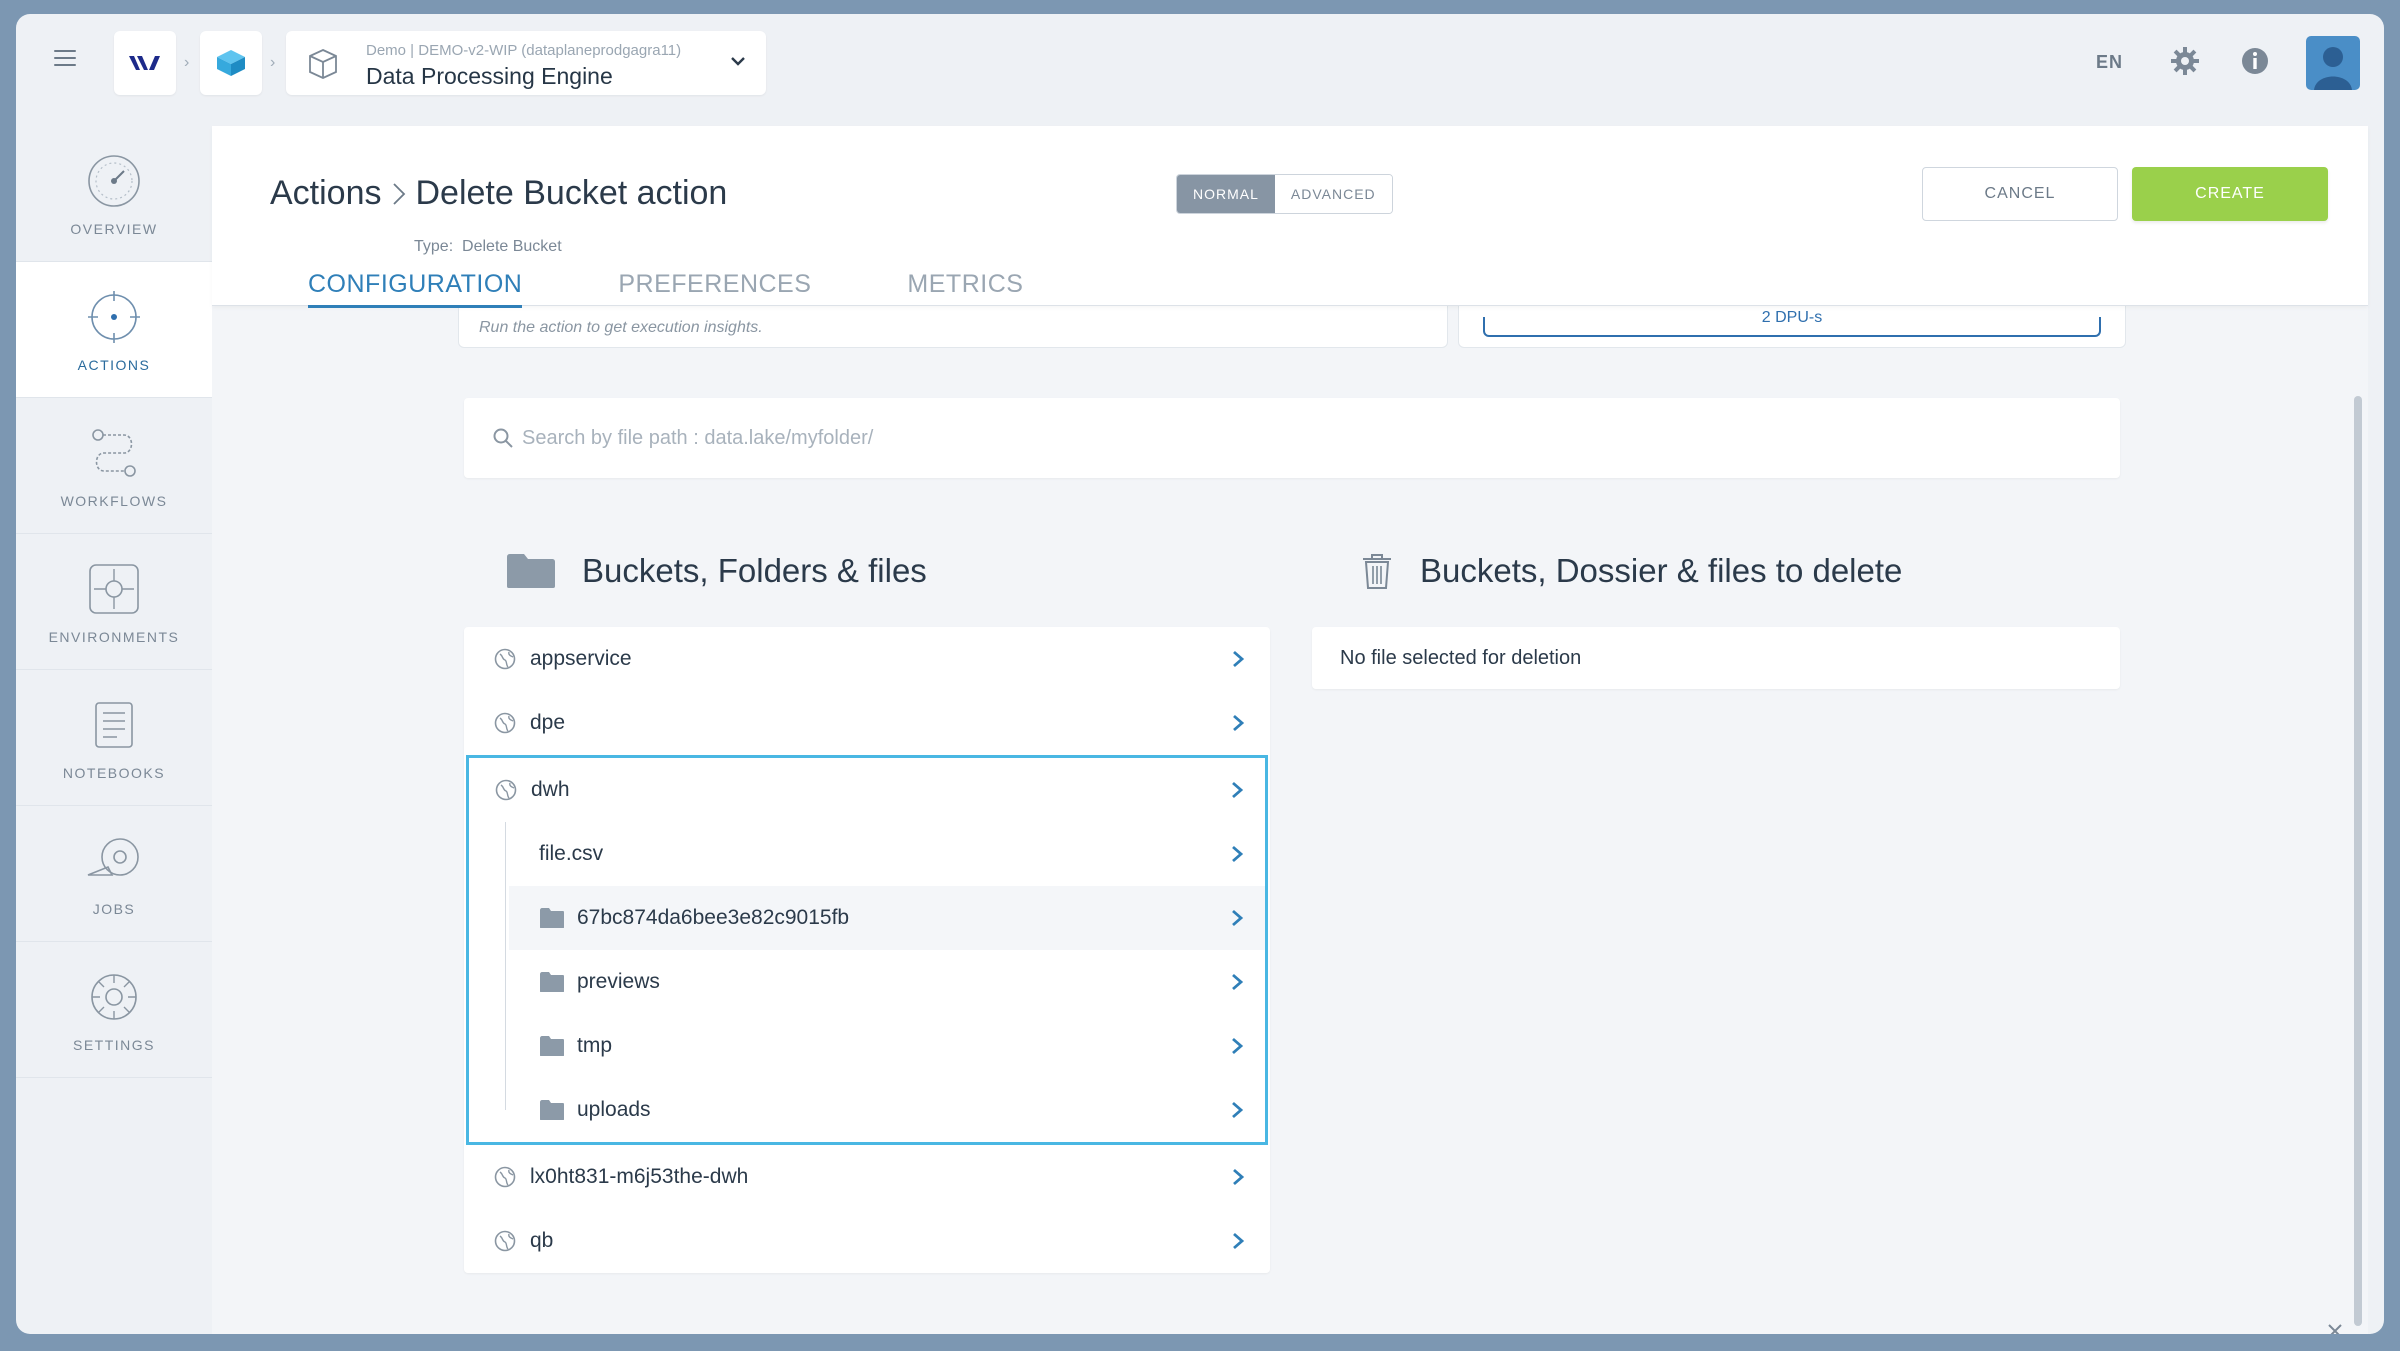  I want to click on bucket-row-dpe: dpe, so click(867, 723).